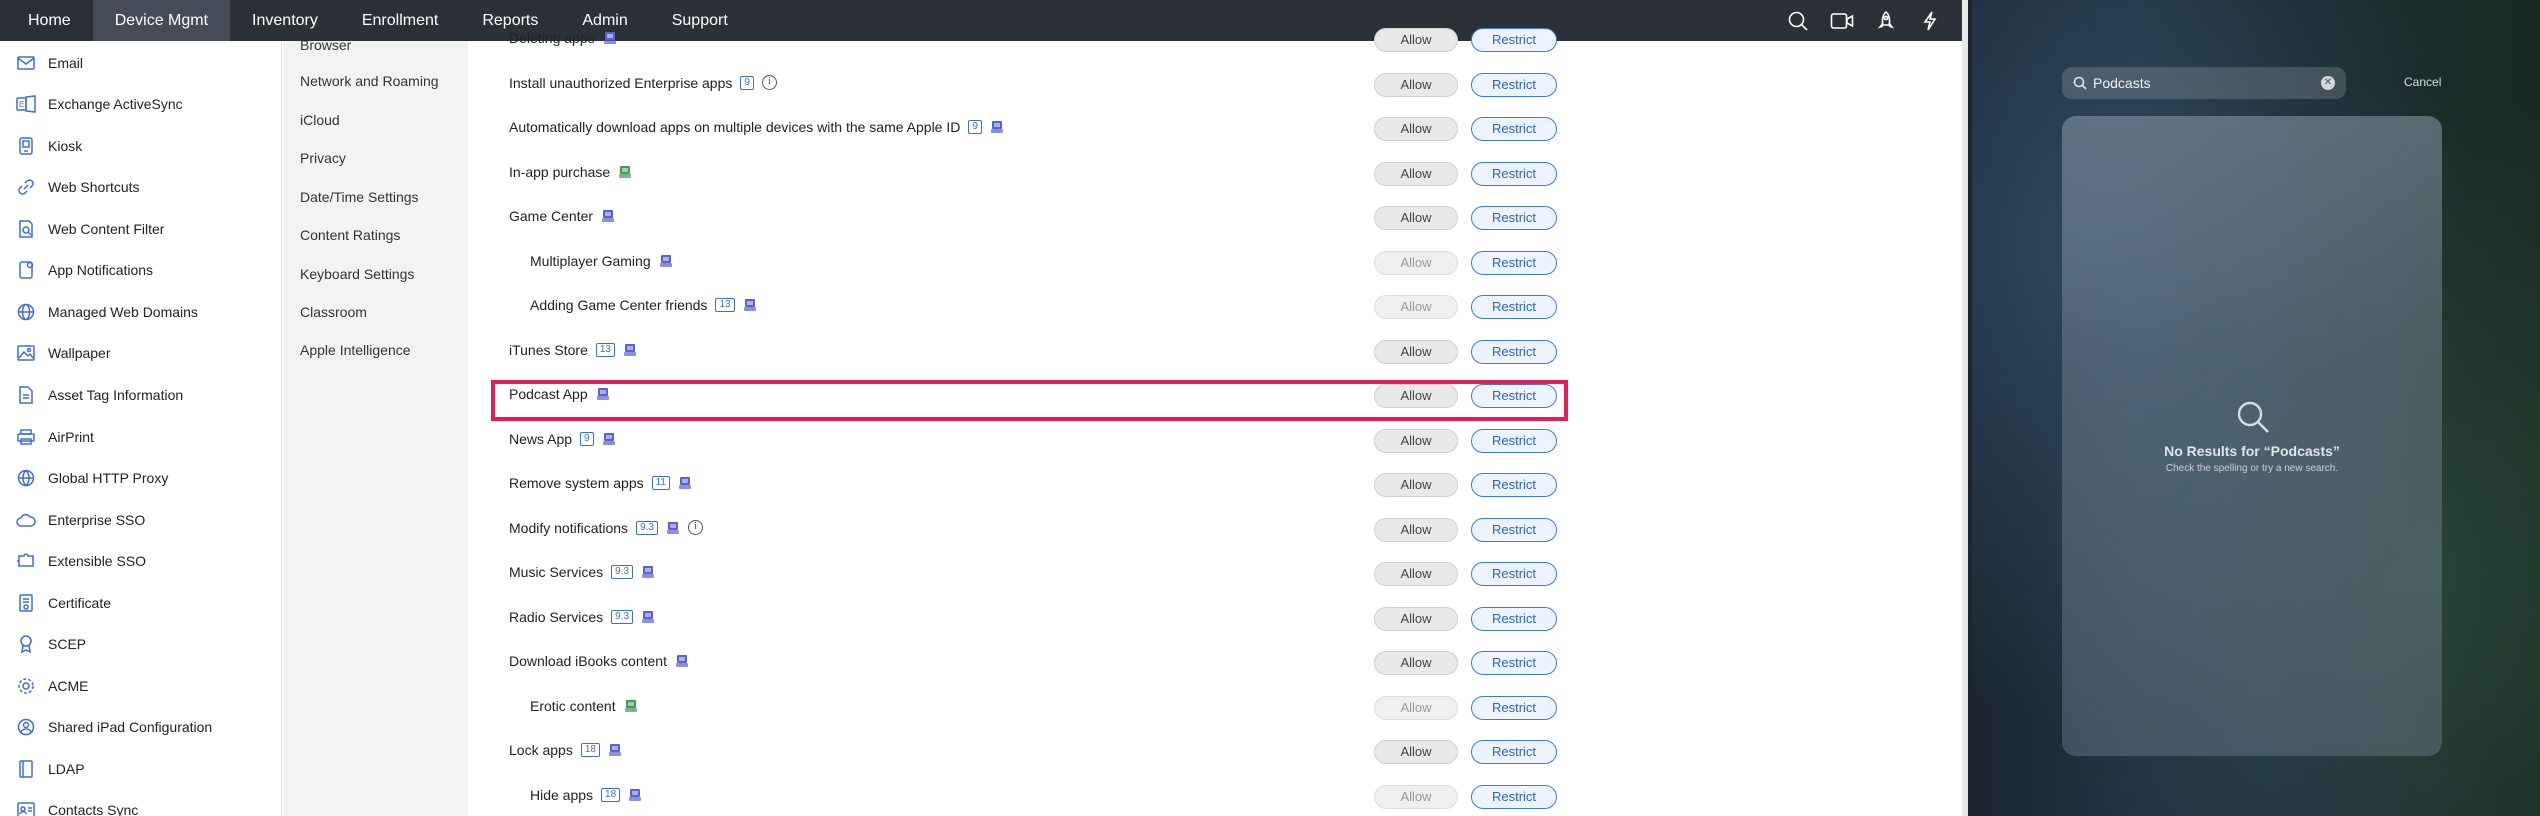  I want to click on sidebar-item-web-content-filter: Web Content Filter, so click(90, 229).